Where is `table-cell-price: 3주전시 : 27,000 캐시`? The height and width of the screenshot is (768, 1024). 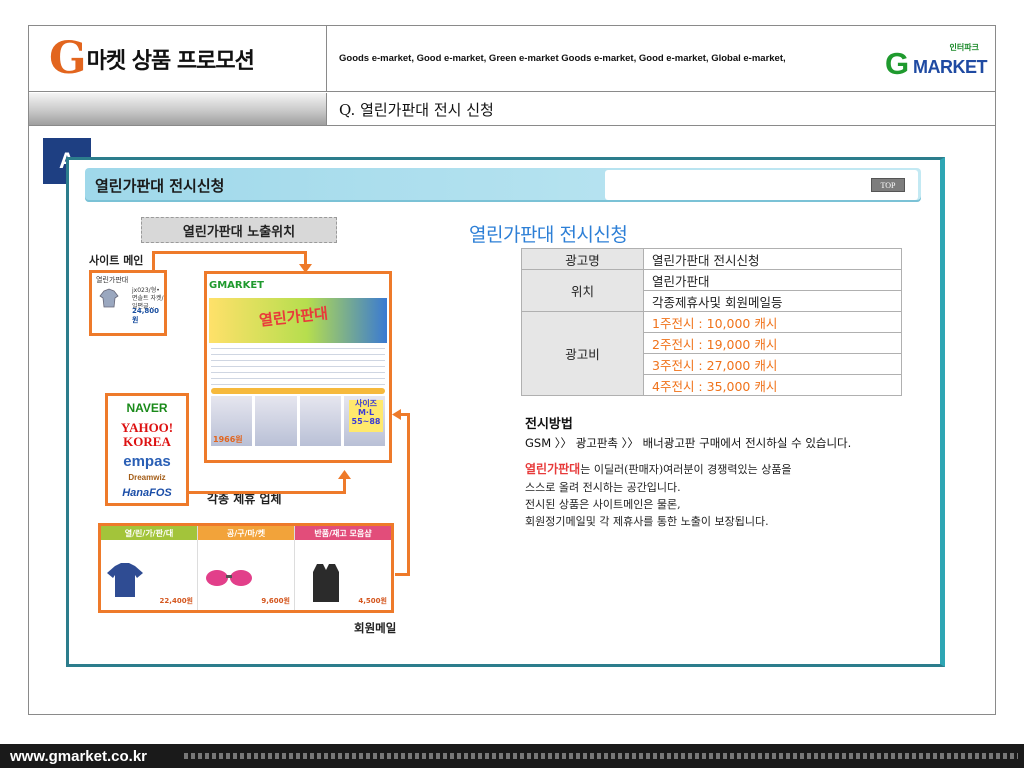 table-cell-price: 3주전시 : 27,000 캐시 is located at coordinates (772, 364).